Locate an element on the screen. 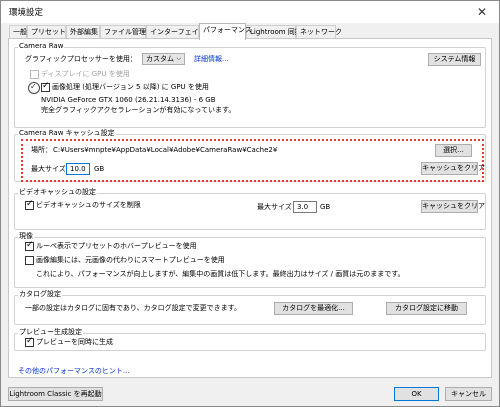 Image resolution: width=500 pixels, height=407 pixels. tab-network: ネットワーク is located at coordinates (319, 32).